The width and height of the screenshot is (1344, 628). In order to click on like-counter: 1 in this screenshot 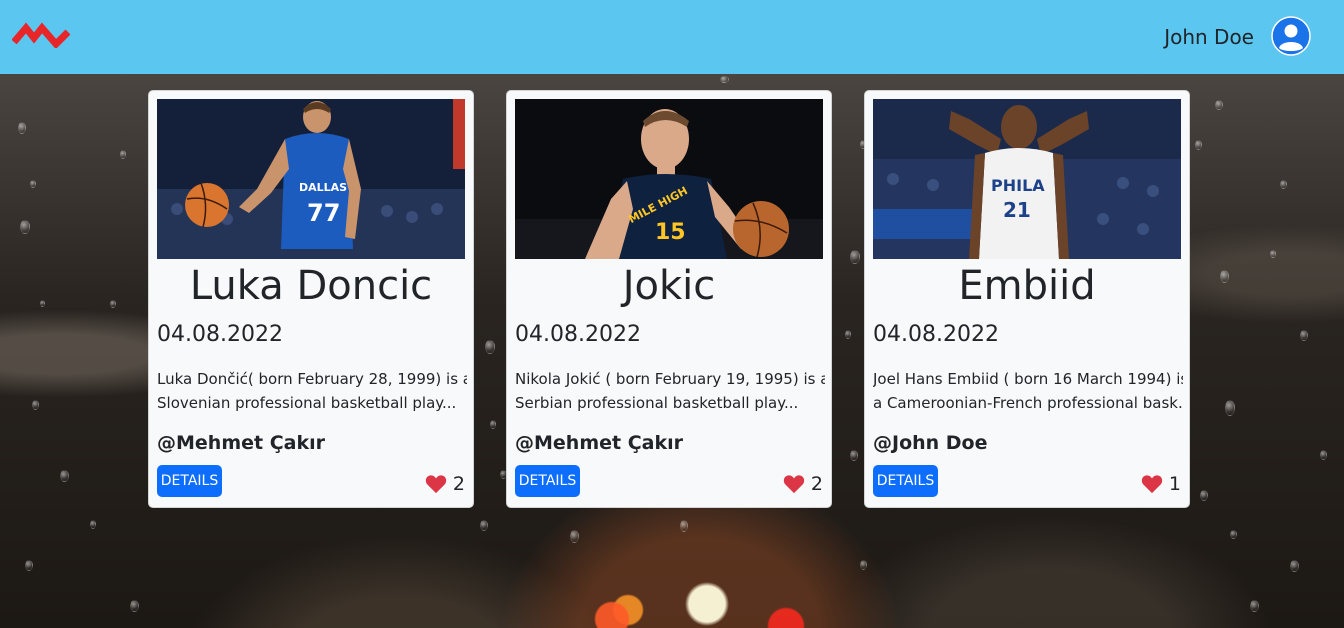, I will do `click(1161, 484)`.